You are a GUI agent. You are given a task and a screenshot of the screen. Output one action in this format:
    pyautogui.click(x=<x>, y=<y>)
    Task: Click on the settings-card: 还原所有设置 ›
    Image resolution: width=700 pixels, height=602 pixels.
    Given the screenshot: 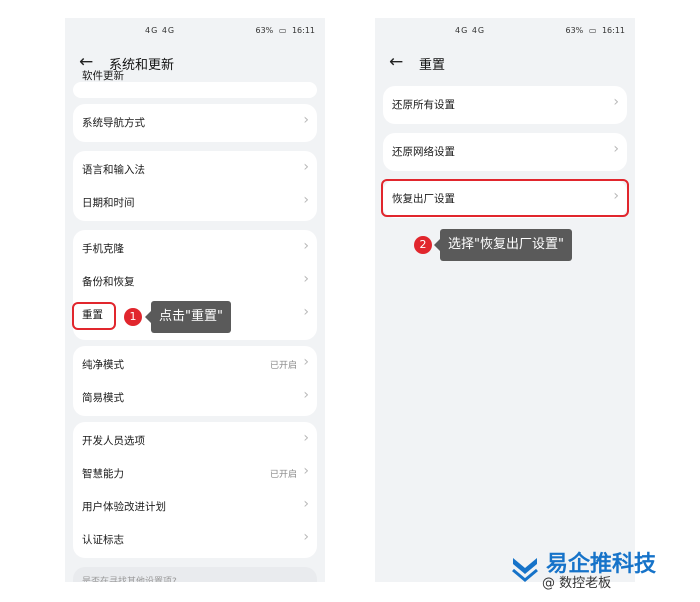 What is the action you would take?
    pyautogui.click(x=505, y=105)
    